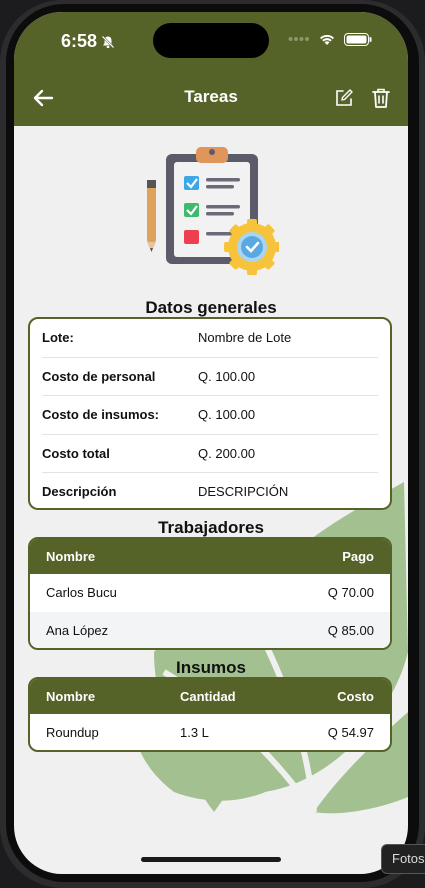 The image size is (425, 888). I want to click on status-time-text: 6:58, so click(79, 41).